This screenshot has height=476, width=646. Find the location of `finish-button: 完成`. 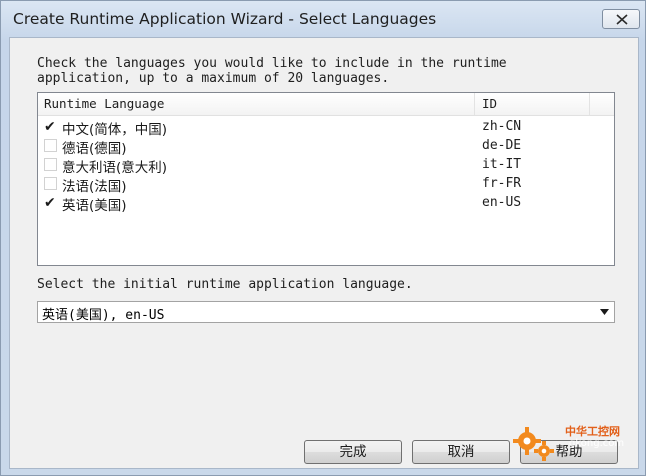

finish-button: 完成 is located at coordinates (353, 452).